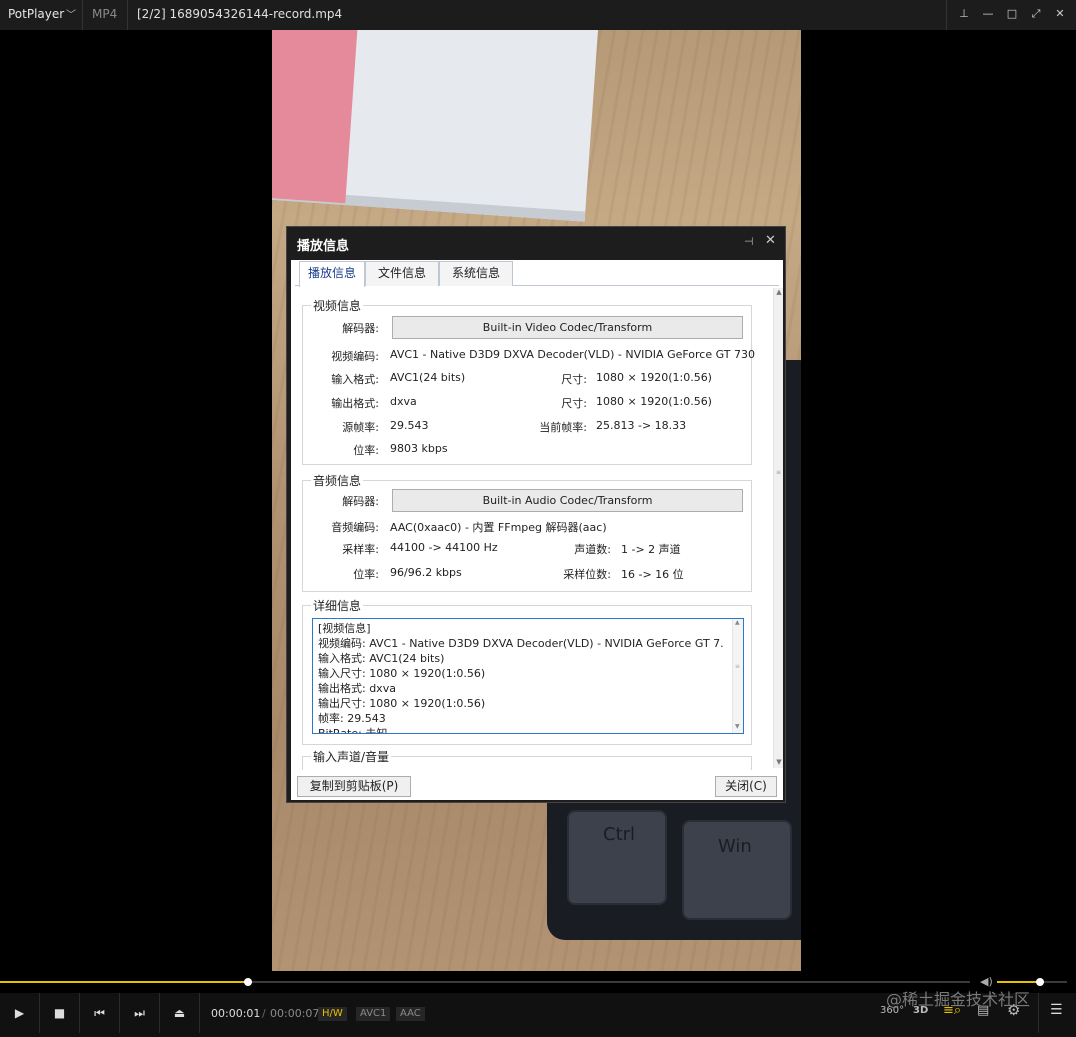 Image resolution: width=1076 pixels, height=1037 pixels. Describe the element at coordinates (351, 756) in the screenshot. I see `group-label: 输入声道/音量` at that location.